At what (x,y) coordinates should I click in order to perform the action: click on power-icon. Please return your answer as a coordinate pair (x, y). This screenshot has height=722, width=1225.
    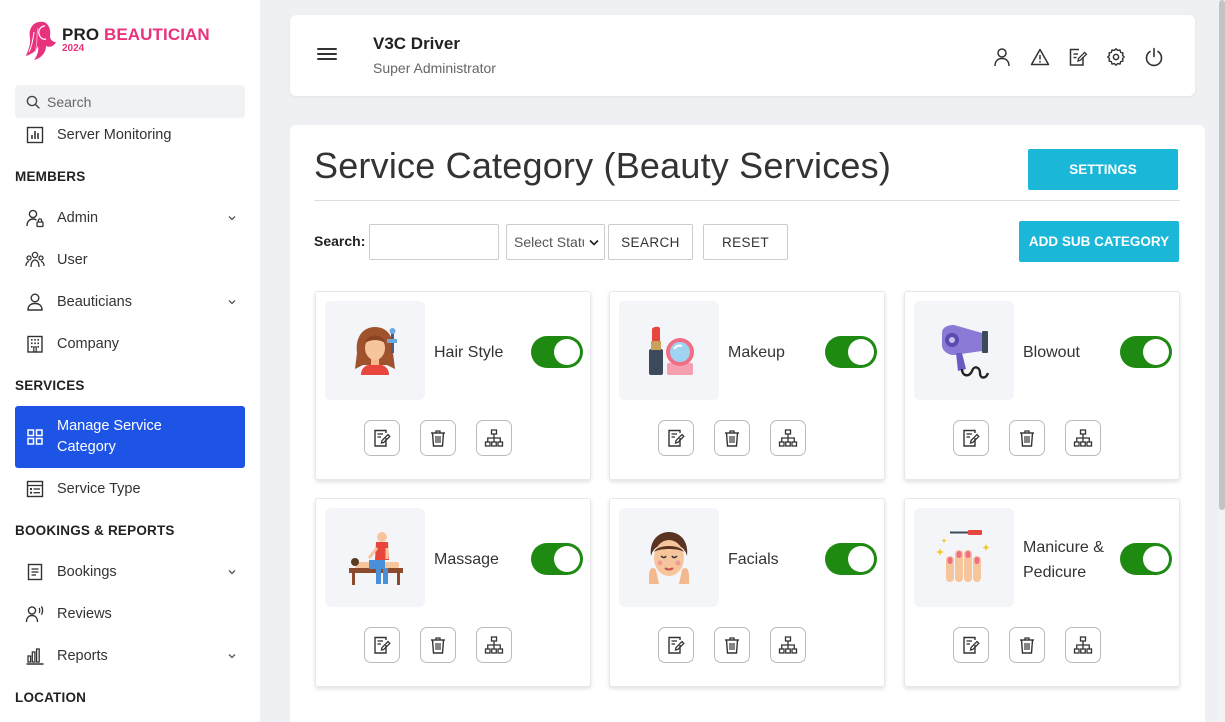
    Looking at the image, I should click on (1154, 57).